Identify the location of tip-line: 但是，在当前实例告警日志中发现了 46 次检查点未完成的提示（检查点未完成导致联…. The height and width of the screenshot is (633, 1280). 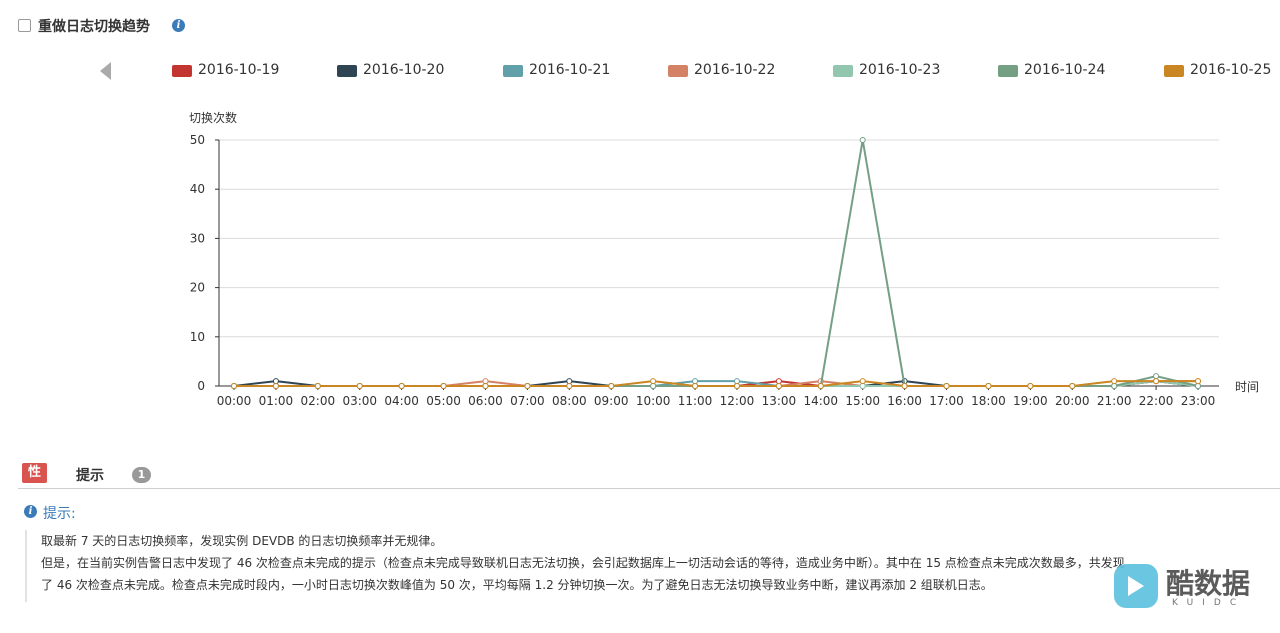
(583, 563).